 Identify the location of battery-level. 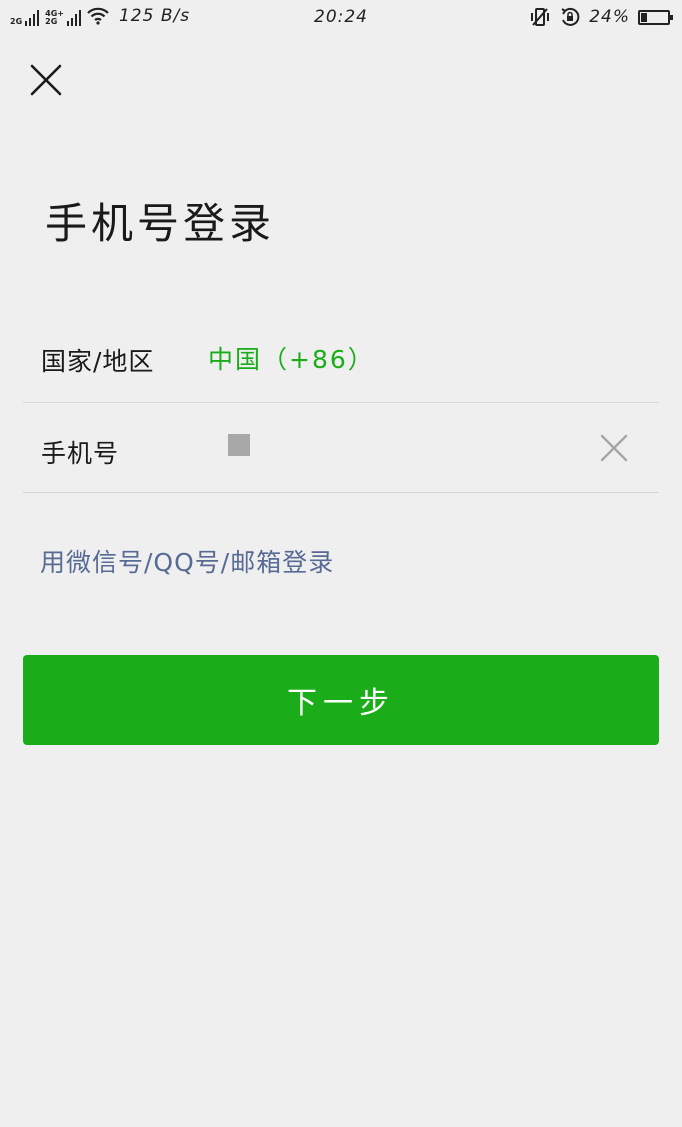
(644, 17).